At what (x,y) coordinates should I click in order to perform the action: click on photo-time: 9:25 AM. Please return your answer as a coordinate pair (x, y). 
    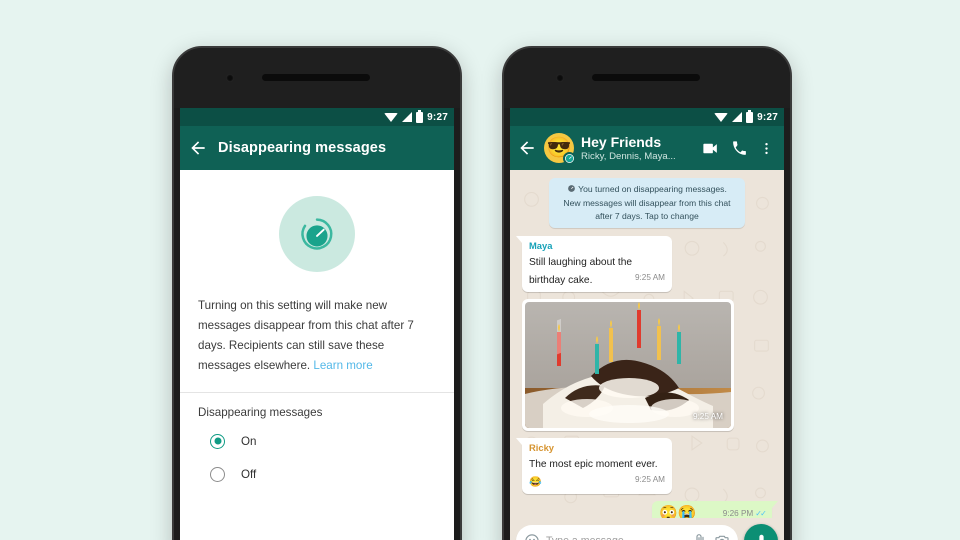
    Looking at the image, I should click on (707, 416).